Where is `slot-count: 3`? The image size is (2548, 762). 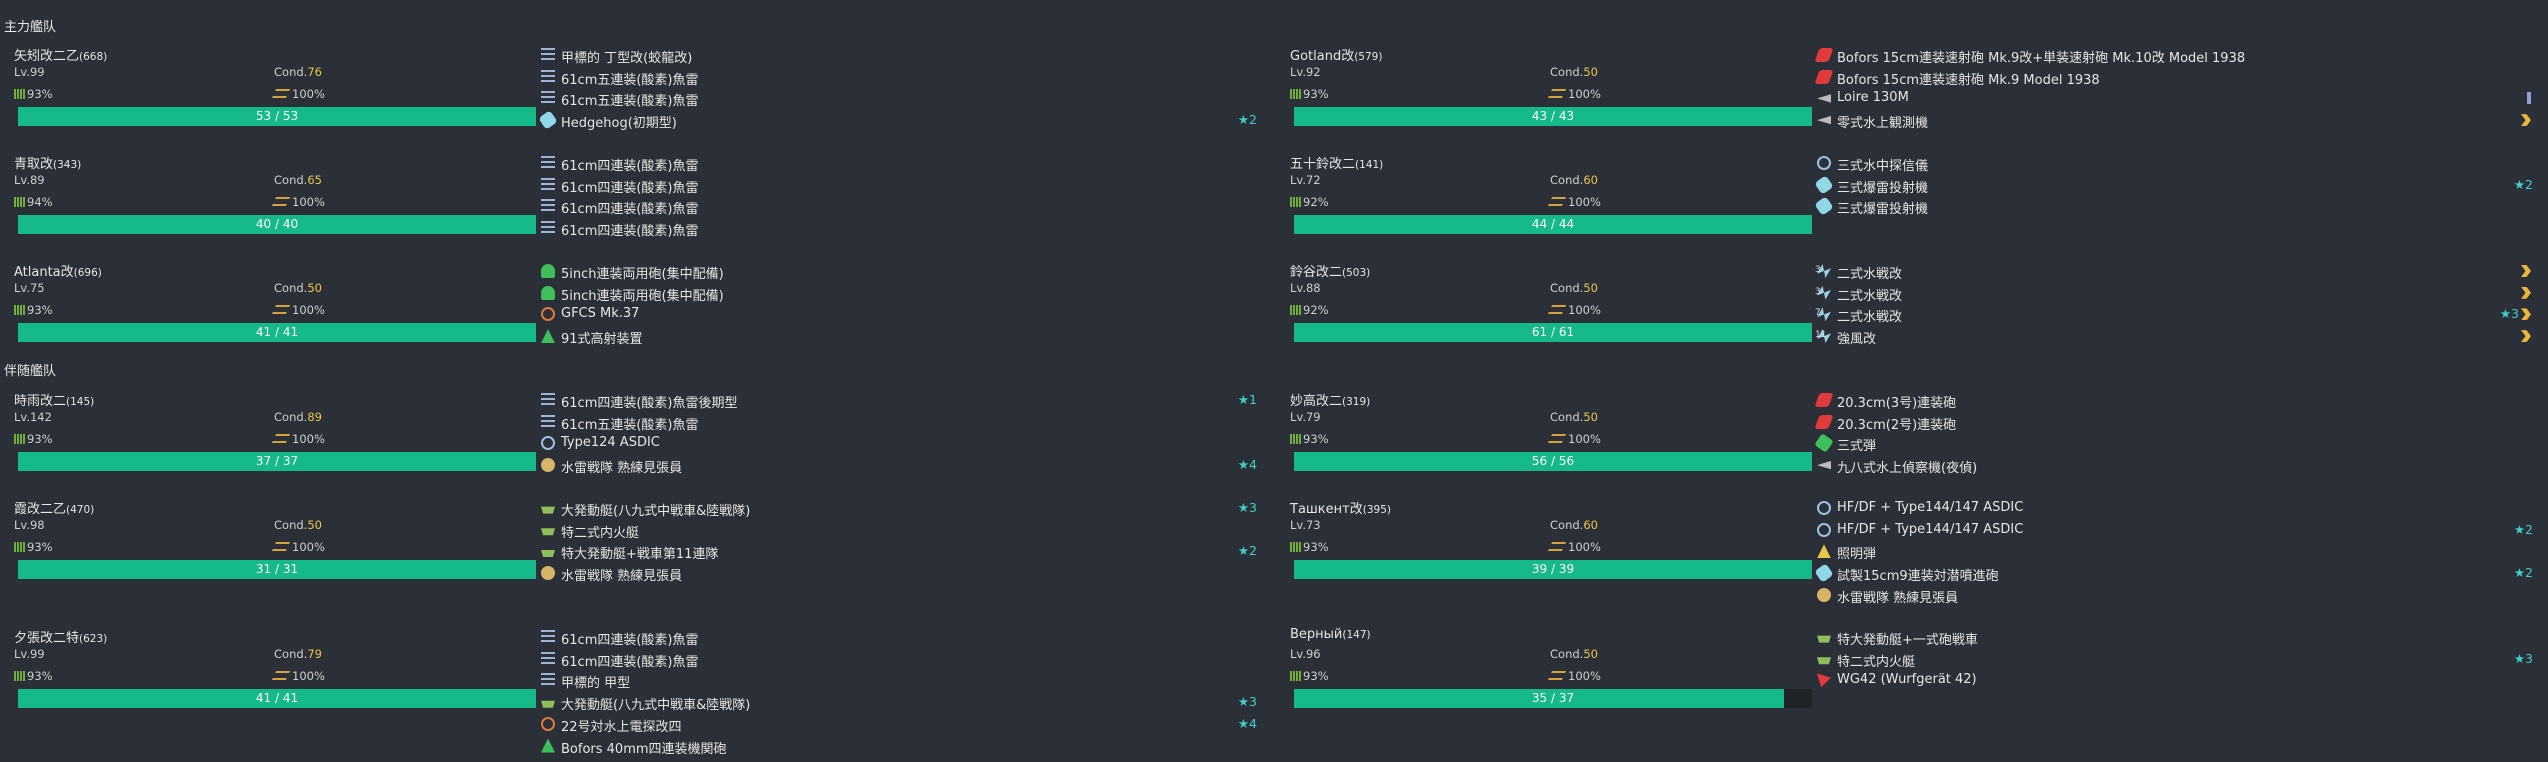 slot-count: 3 is located at coordinates (1818, 270).